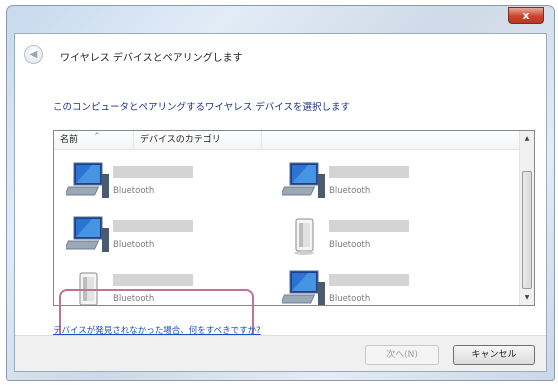 The image size is (558, 385). I want to click on list-header: 名前 ^ デバイスのカテゴリ, so click(287, 140).